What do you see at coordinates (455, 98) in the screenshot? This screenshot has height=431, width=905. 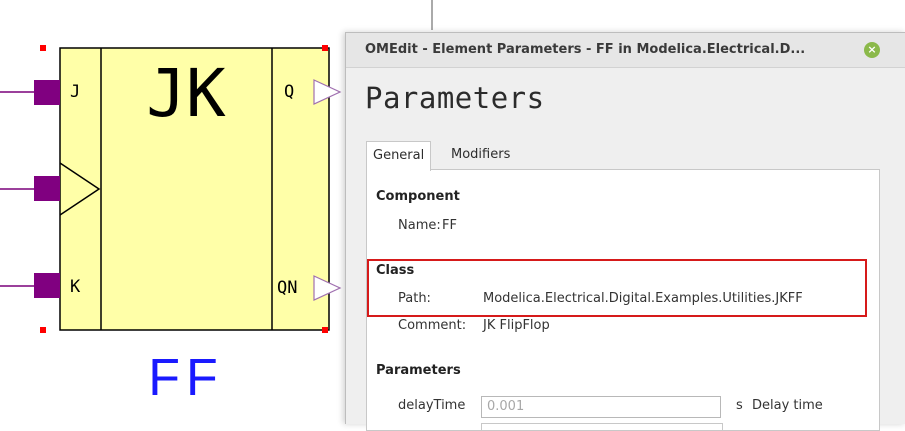 I see `parameters-heading: Parameters` at bounding box center [455, 98].